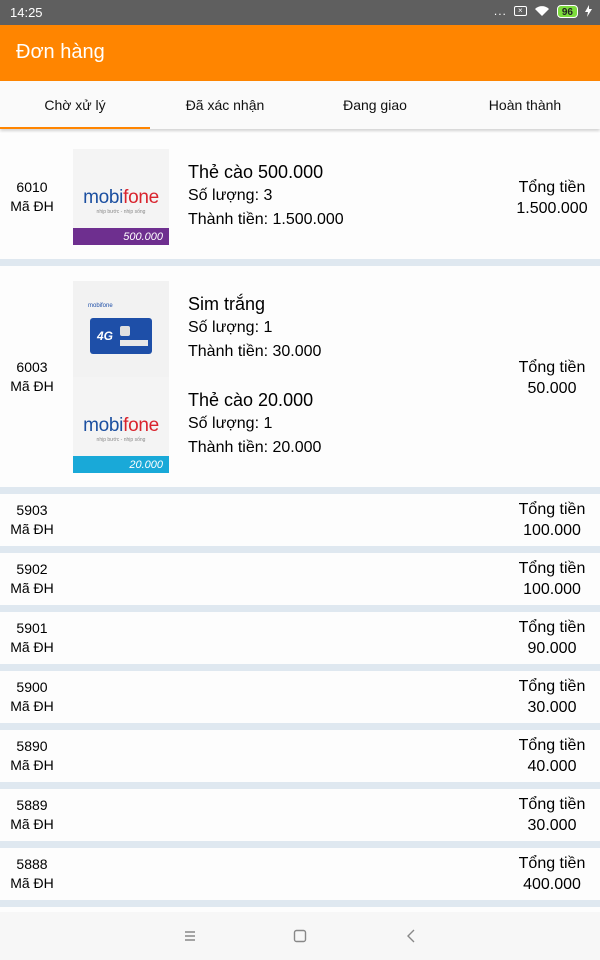  I want to click on card-value: 20.000, so click(146, 465).